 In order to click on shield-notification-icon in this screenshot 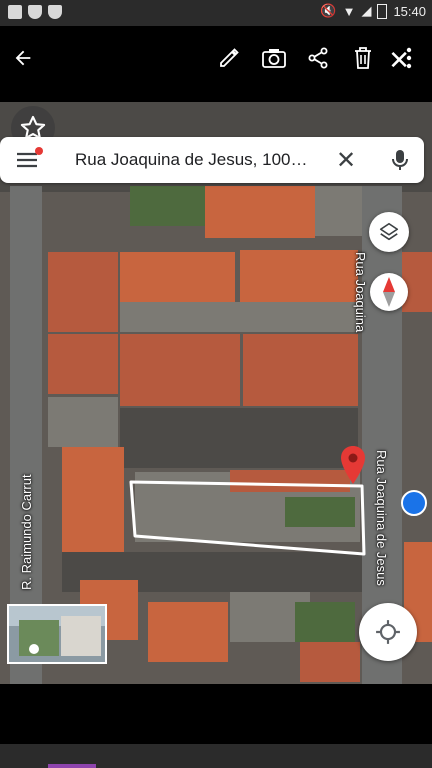, I will do `click(35, 12)`.